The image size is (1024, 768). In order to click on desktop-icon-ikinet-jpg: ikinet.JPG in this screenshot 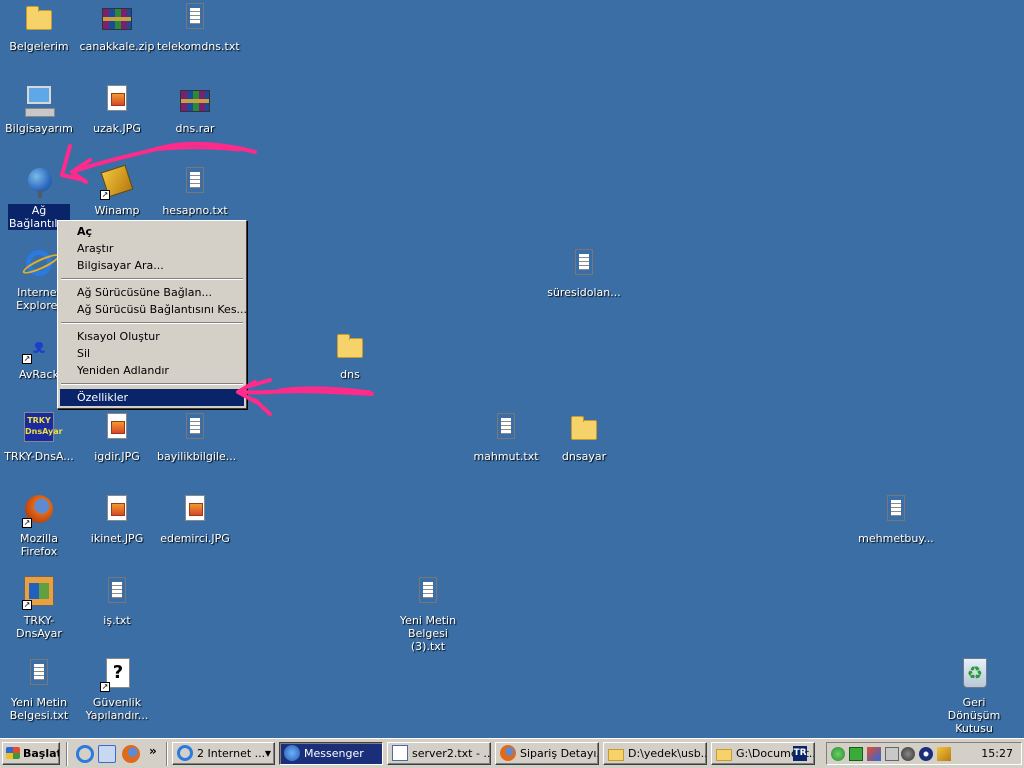, I will do `click(117, 519)`.